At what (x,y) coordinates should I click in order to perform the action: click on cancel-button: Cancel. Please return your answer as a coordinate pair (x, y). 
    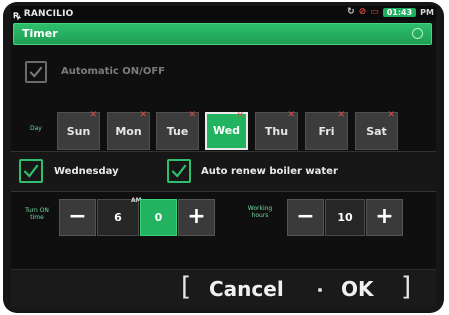
    Looking at the image, I should click on (246, 289).